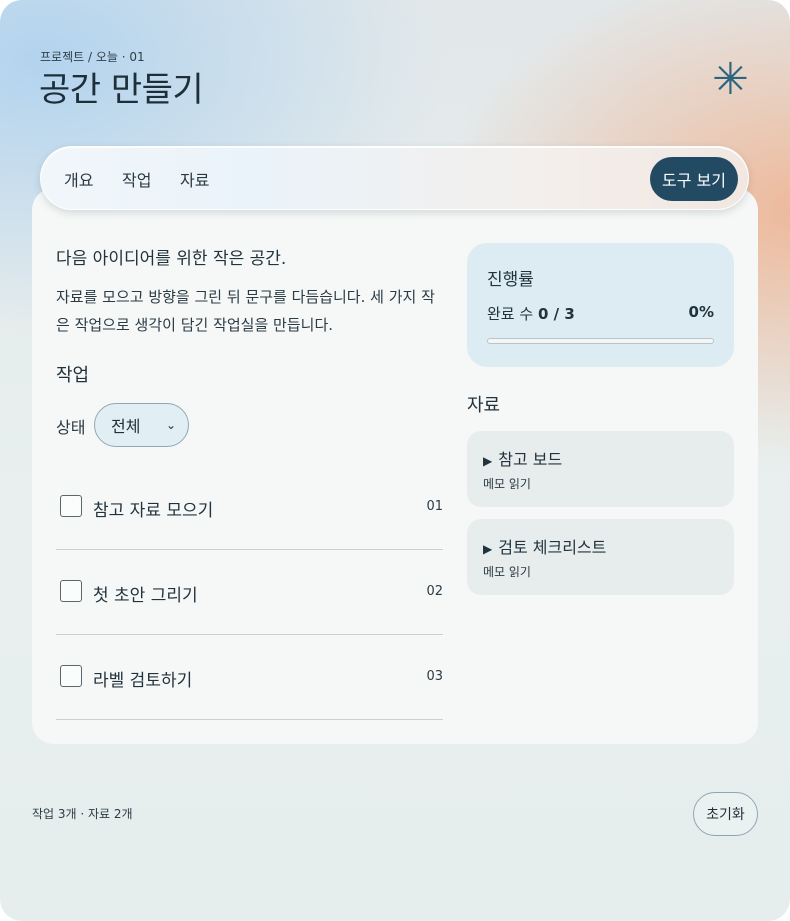 This screenshot has width=790, height=921. What do you see at coordinates (600, 469) in the screenshot?
I see `resource-card: ▶ 참고 보드 메모 읽기` at bounding box center [600, 469].